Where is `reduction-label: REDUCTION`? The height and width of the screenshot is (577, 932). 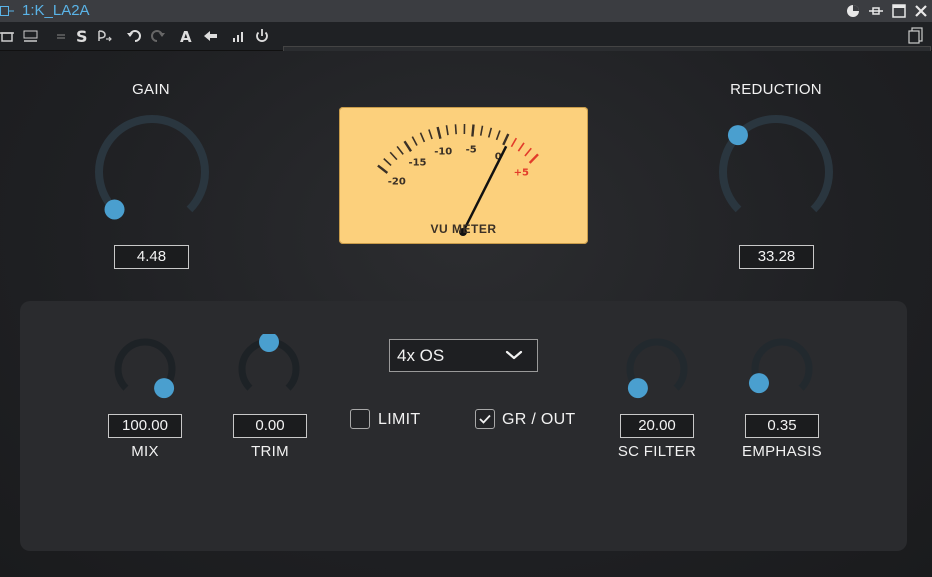
reduction-label: REDUCTION is located at coordinates (776, 89).